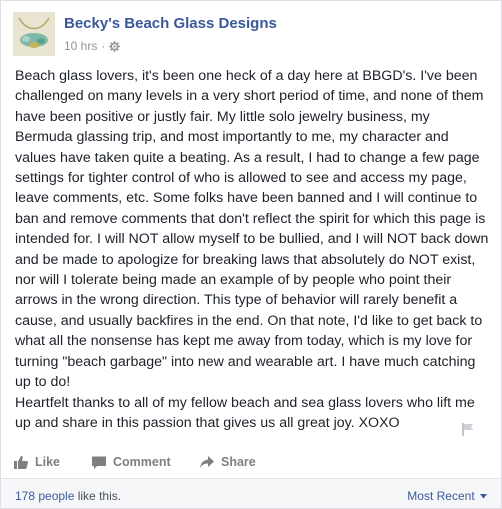 The image size is (502, 509). I want to click on page-name-link: Becky's Beach Glass Designs, so click(170, 23).